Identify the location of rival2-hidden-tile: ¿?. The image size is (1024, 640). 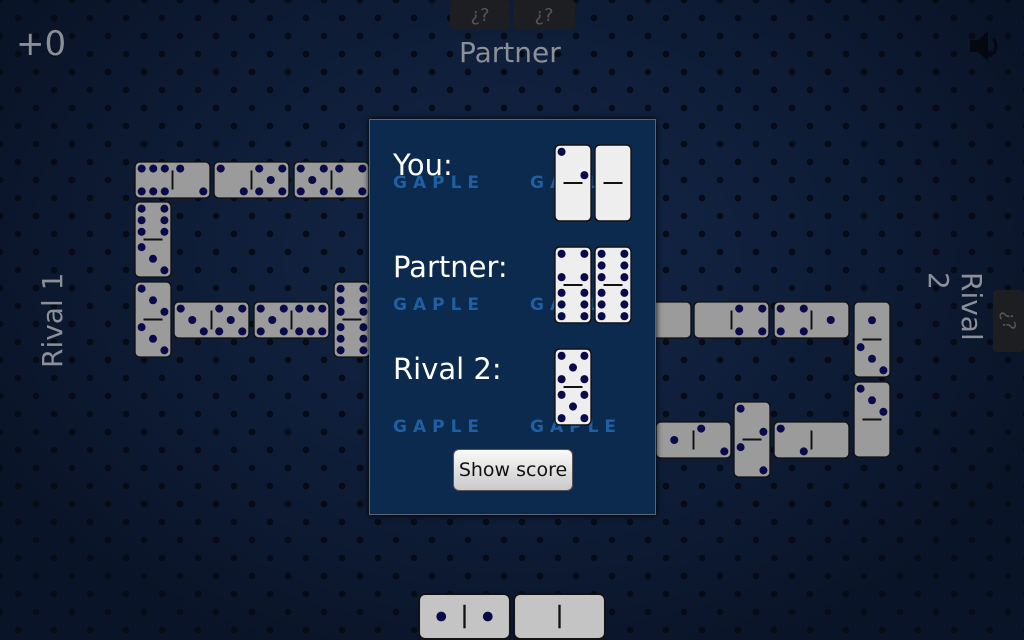
(1008, 321).